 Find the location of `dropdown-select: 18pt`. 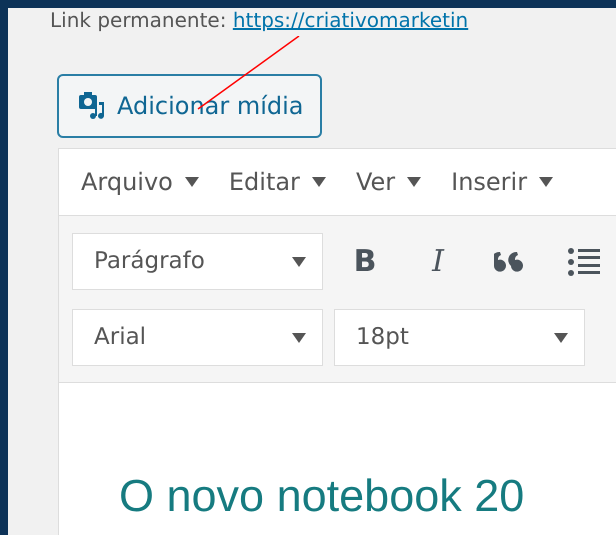

dropdown-select: 18pt is located at coordinates (459, 337).